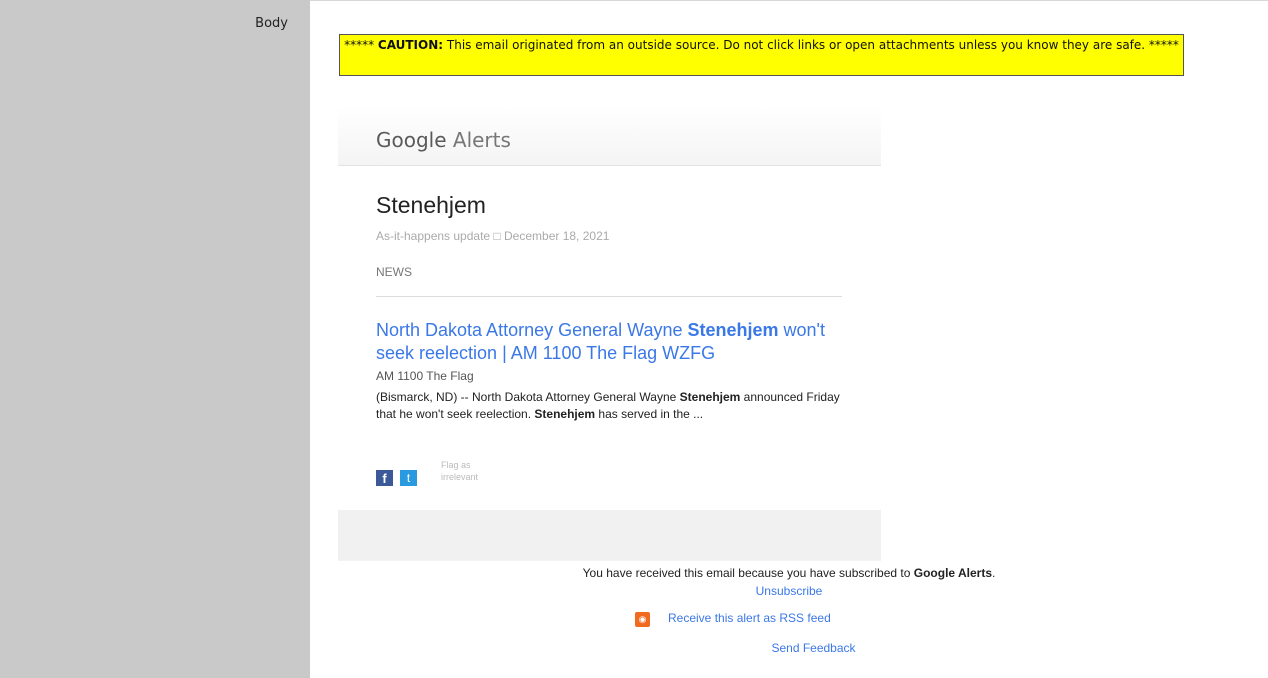 This screenshot has width=1268, height=678. I want to click on section-label: NEWS, so click(394, 272).